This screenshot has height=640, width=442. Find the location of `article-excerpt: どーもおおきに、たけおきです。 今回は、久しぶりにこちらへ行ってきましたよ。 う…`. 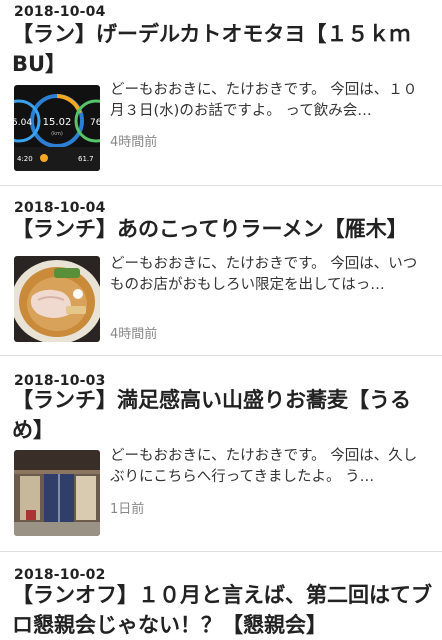

article-excerpt: どーもおおきに、たけおきです。 今回は、久しぶりにこちらへ行ってきましたよ。 う… is located at coordinates (264, 466).